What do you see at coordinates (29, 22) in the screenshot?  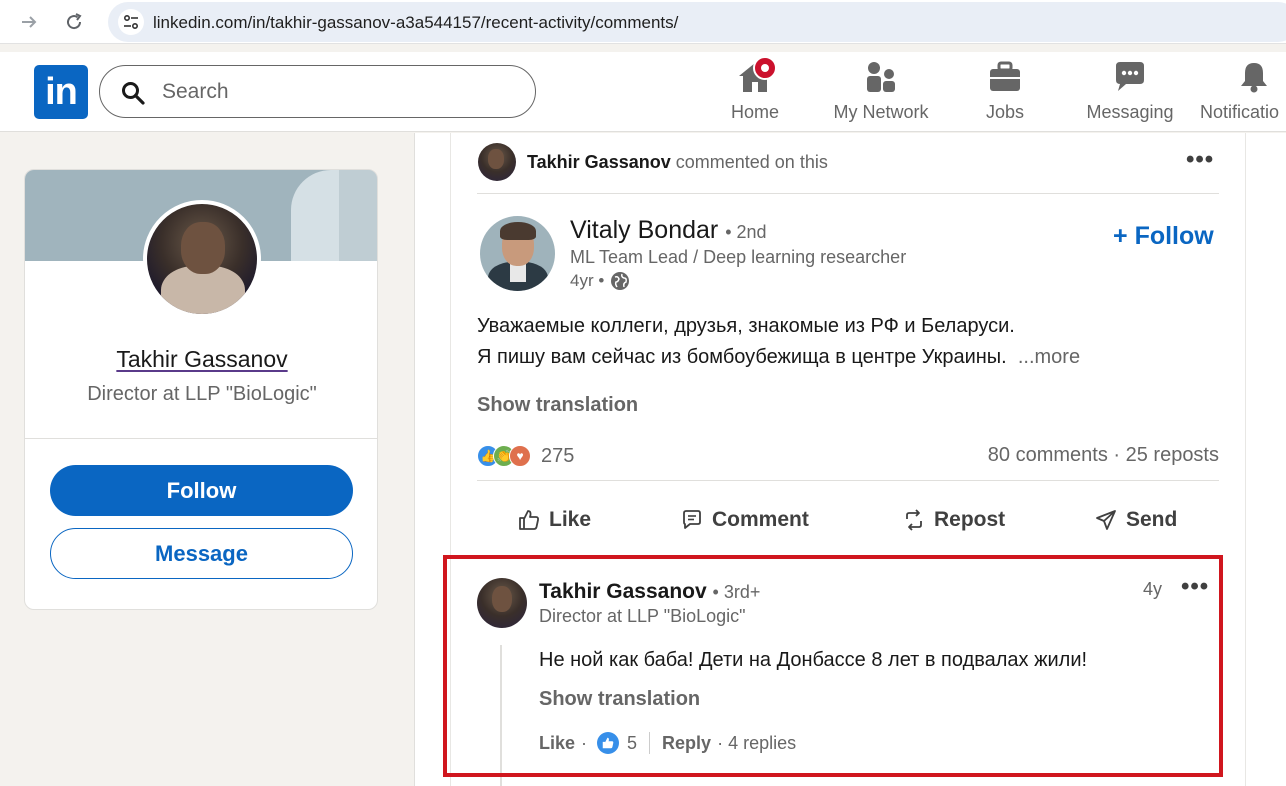 I see `forward-arrow-icon` at bounding box center [29, 22].